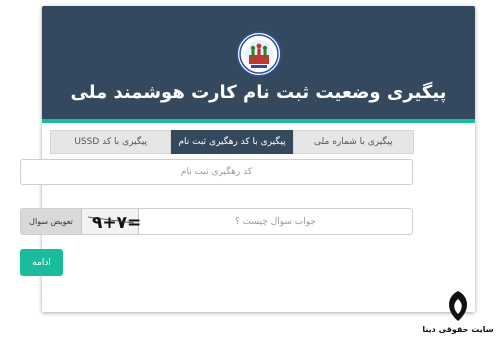  I want to click on tracking-code-input: کد رهگیری ثبت نام, so click(216, 172).